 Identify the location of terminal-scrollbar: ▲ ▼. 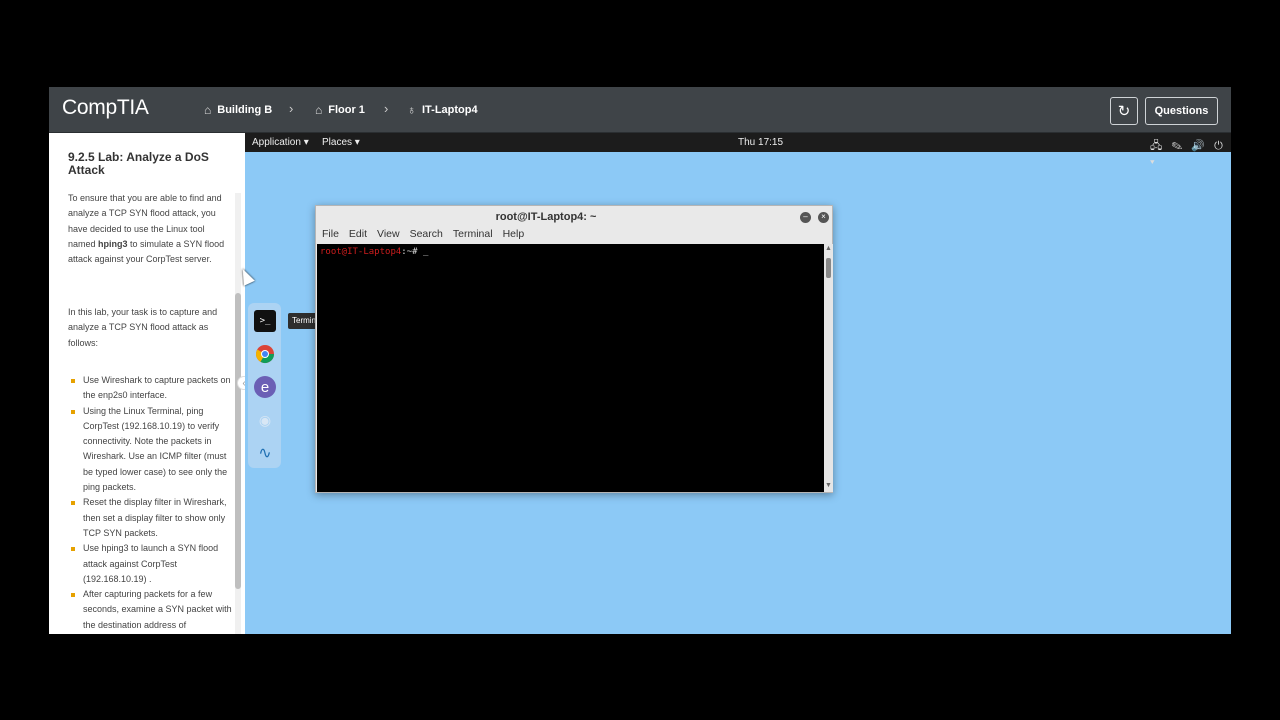
(828, 368).